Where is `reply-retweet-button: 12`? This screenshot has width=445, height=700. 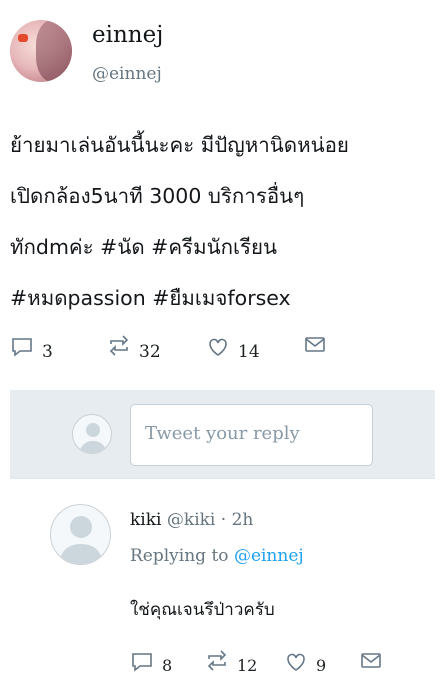
reply-retweet-button: 12 is located at coordinates (231, 661).